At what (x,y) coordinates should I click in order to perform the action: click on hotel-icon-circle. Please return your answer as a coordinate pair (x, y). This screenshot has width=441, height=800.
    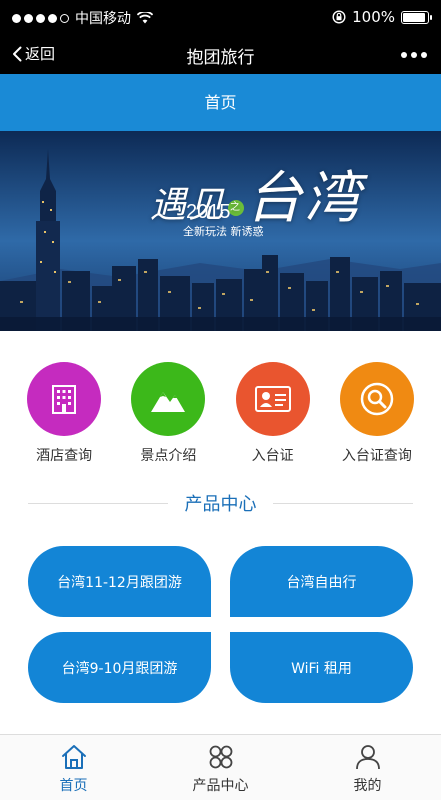
    Looking at the image, I should click on (64, 399).